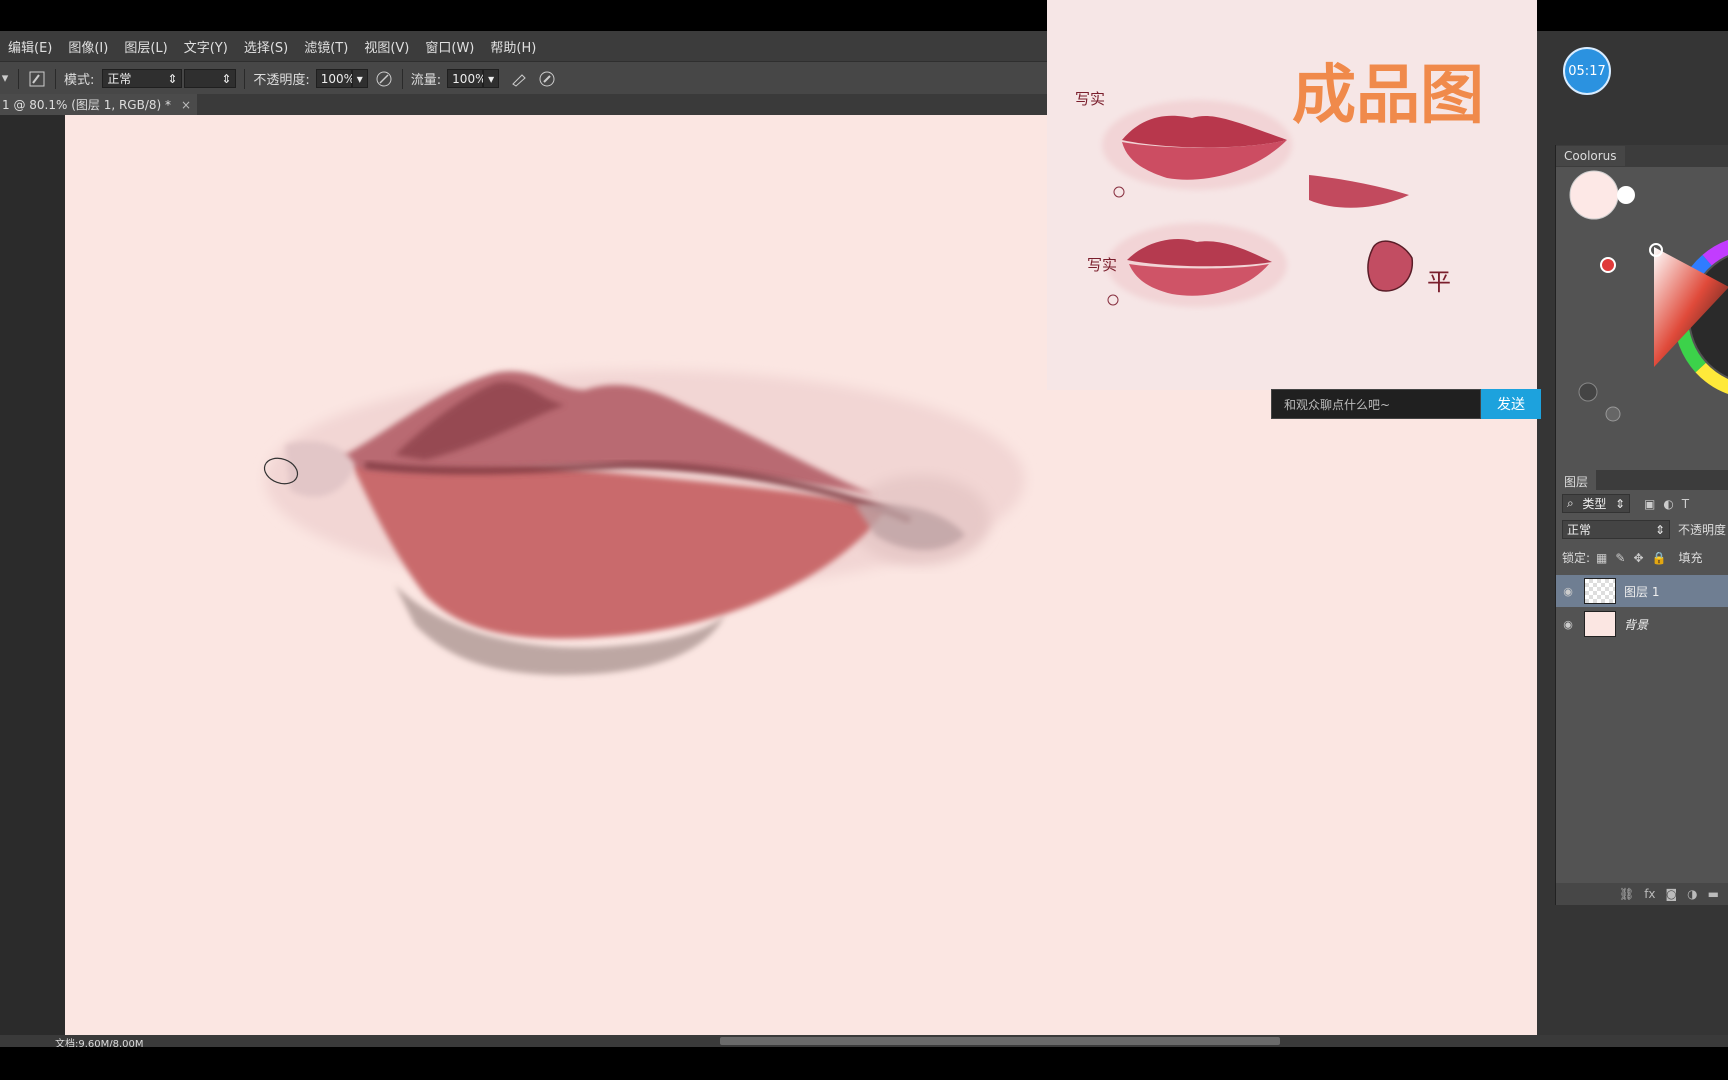 This screenshot has height=1080, width=1728. What do you see at coordinates (145, 46) in the screenshot?
I see `menu-layer: 图层(L)` at bounding box center [145, 46].